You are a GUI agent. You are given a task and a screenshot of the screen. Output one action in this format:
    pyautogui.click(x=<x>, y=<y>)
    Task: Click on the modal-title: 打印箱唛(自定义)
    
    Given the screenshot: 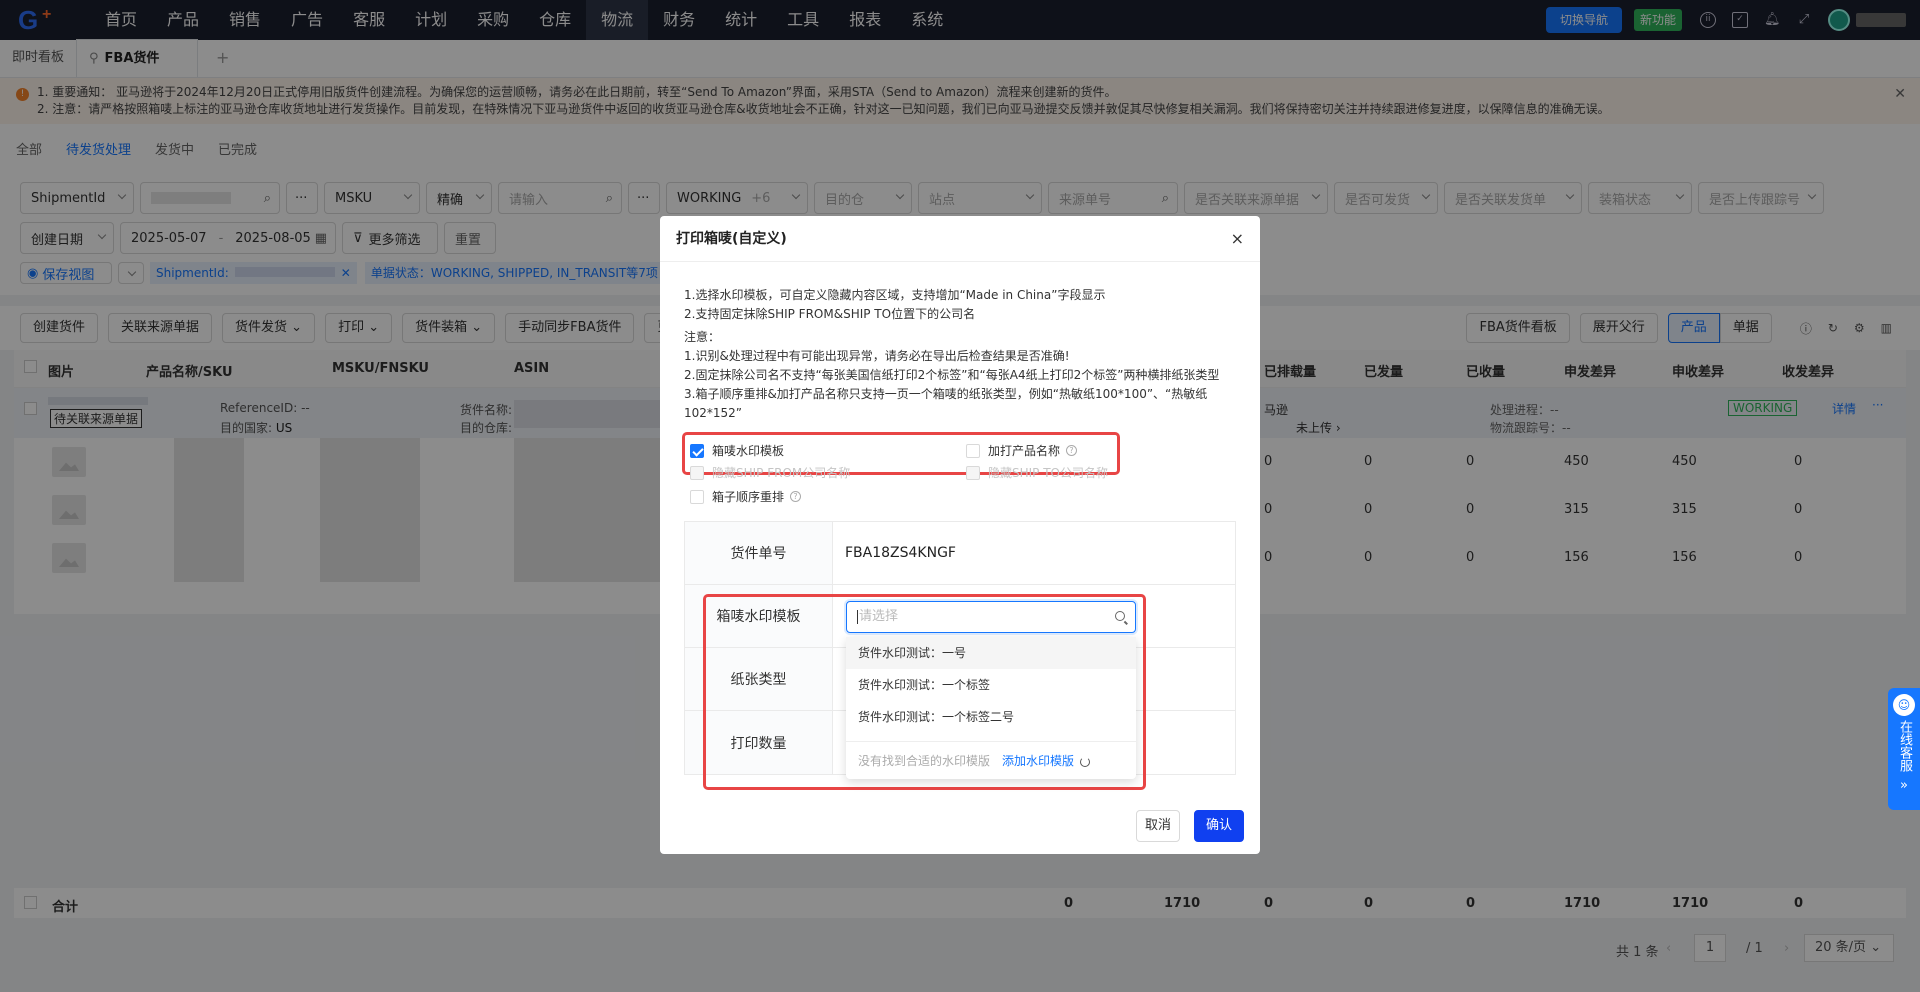 What is the action you would take?
    pyautogui.click(x=731, y=239)
    